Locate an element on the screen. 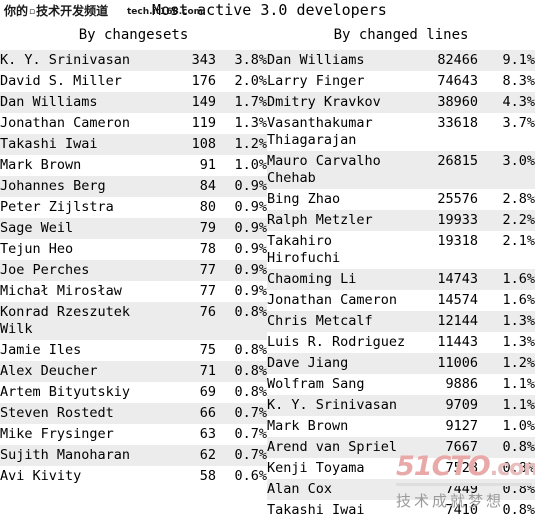  table-row: Dan Williams 149 1.7% is located at coordinates (133, 102).